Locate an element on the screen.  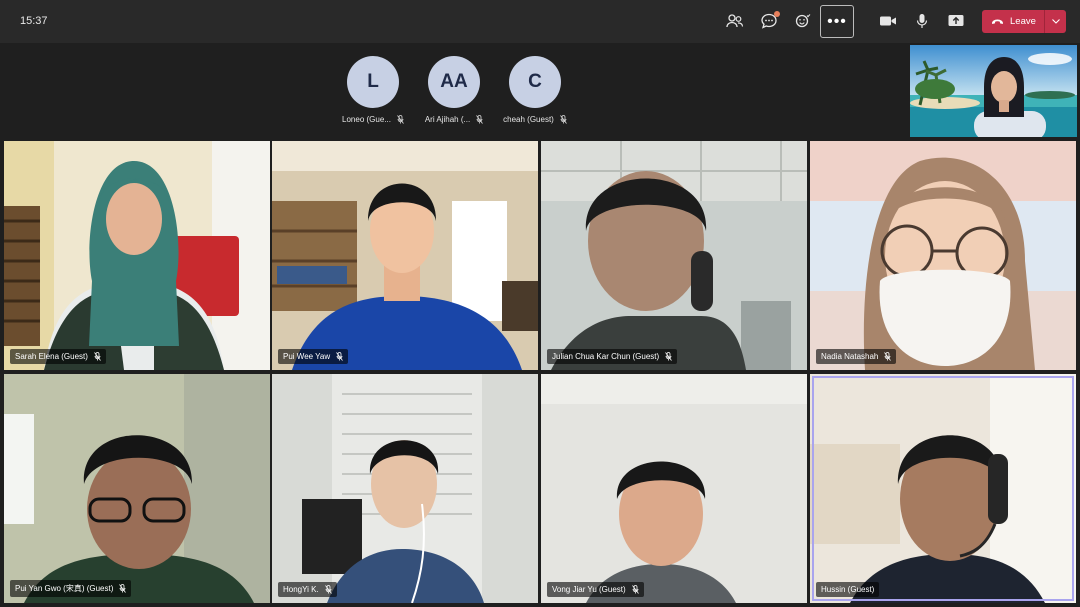
video-tile: Pui Wee Yaw is located at coordinates (405, 255).